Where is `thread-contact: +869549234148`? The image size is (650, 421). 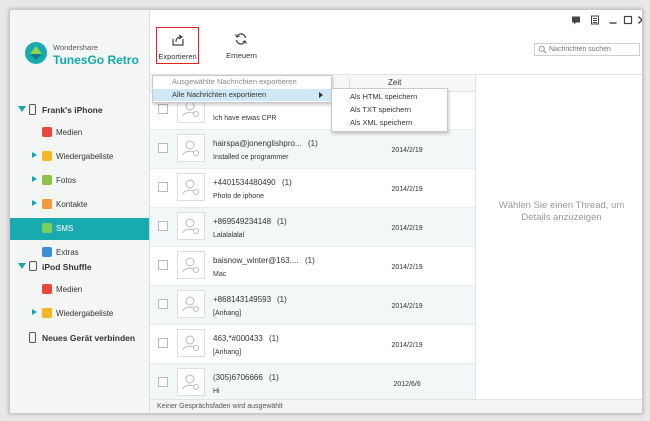 thread-contact: +869549234148 is located at coordinates (242, 221).